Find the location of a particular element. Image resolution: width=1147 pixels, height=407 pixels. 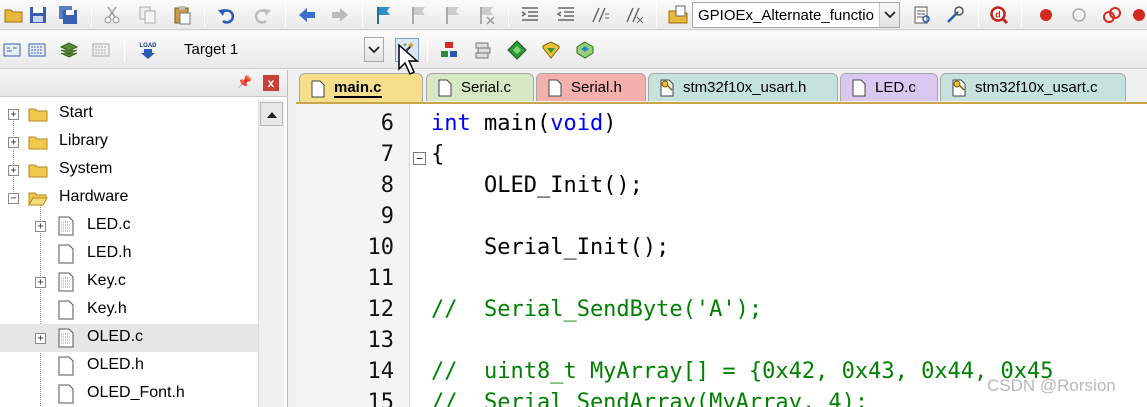

clear-bookmarks-button is located at coordinates (487, 15).